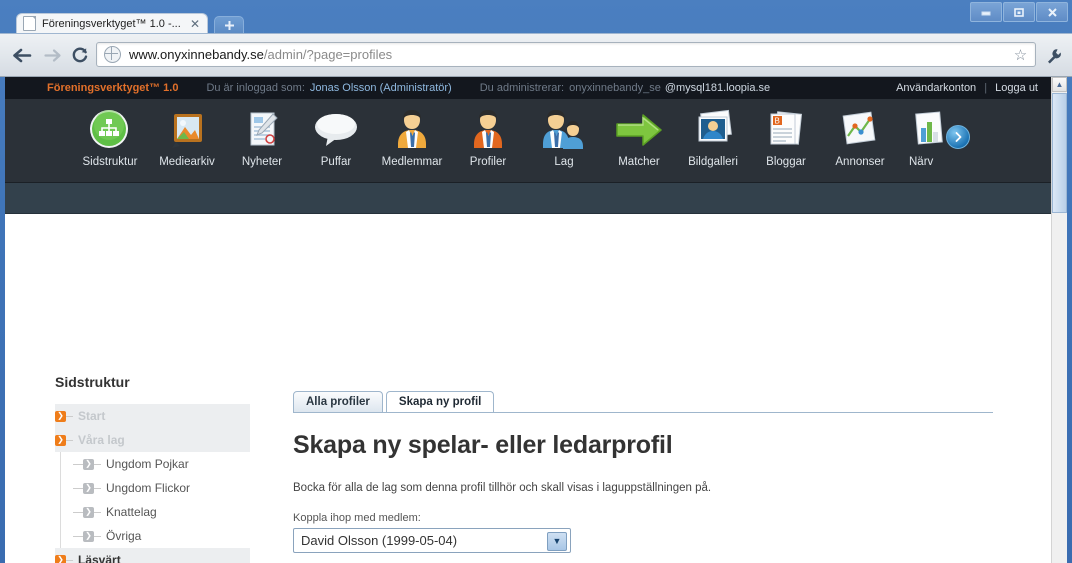 This screenshot has height=563, width=1072. I want to click on member-select-label: Koppla ihop med medlem:, so click(357, 518).